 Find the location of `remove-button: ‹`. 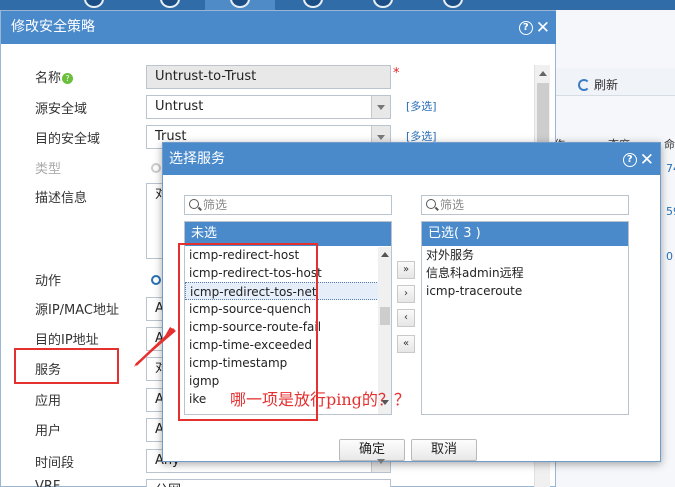

remove-button: ‹ is located at coordinates (406, 318).